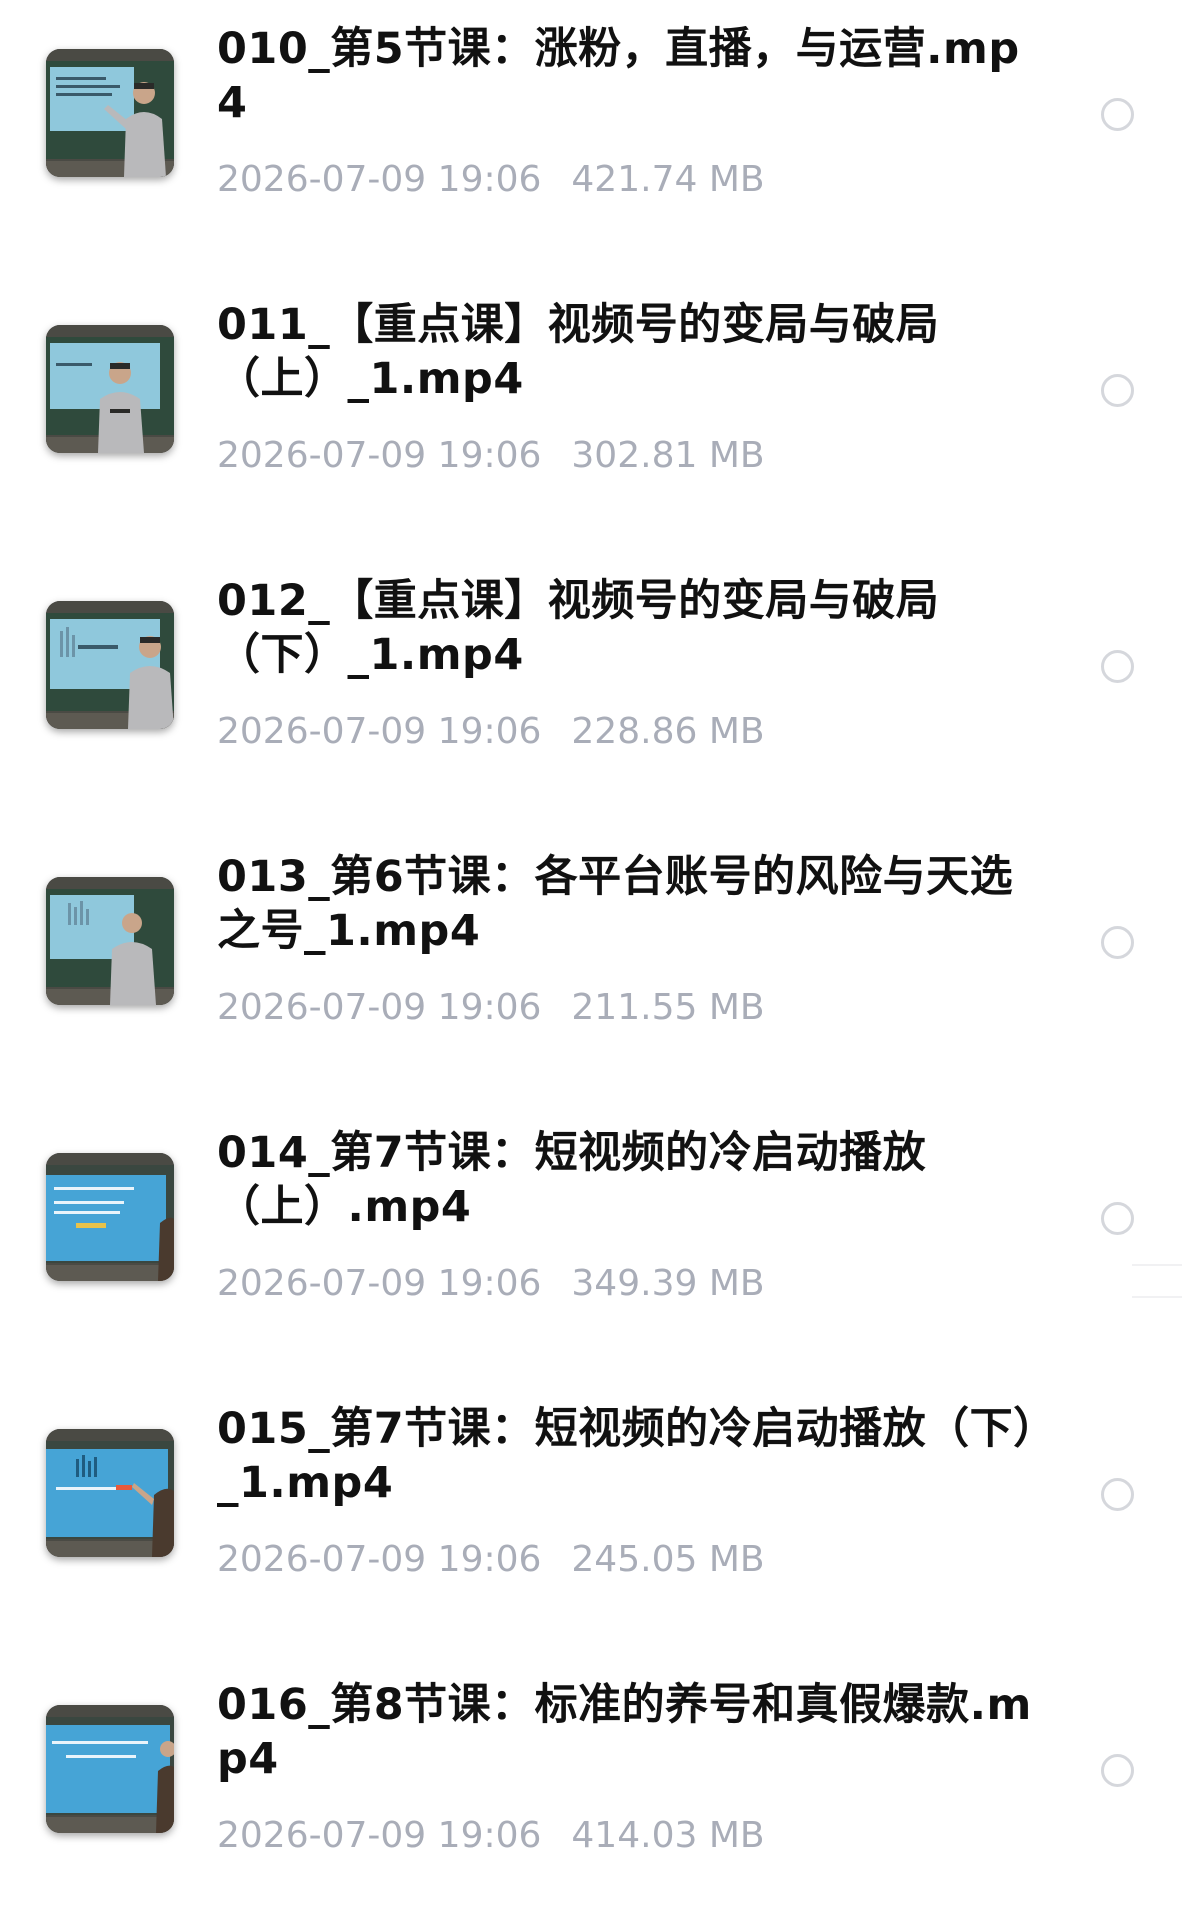  Describe the element at coordinates (578, 352) in the screenshot. I see `file-name: 011_【重点课】视频号的变局与破局（上）_1.mp4` at that location.